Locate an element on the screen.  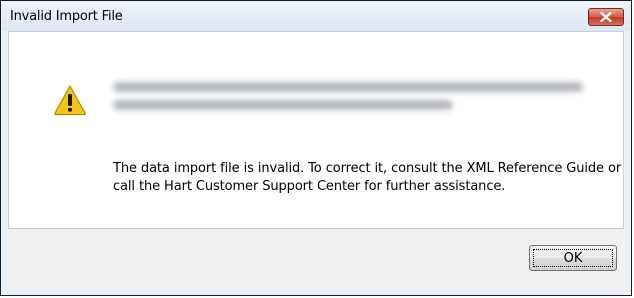
title-bar: Invalid Import File is located at coordinates (316, 16).